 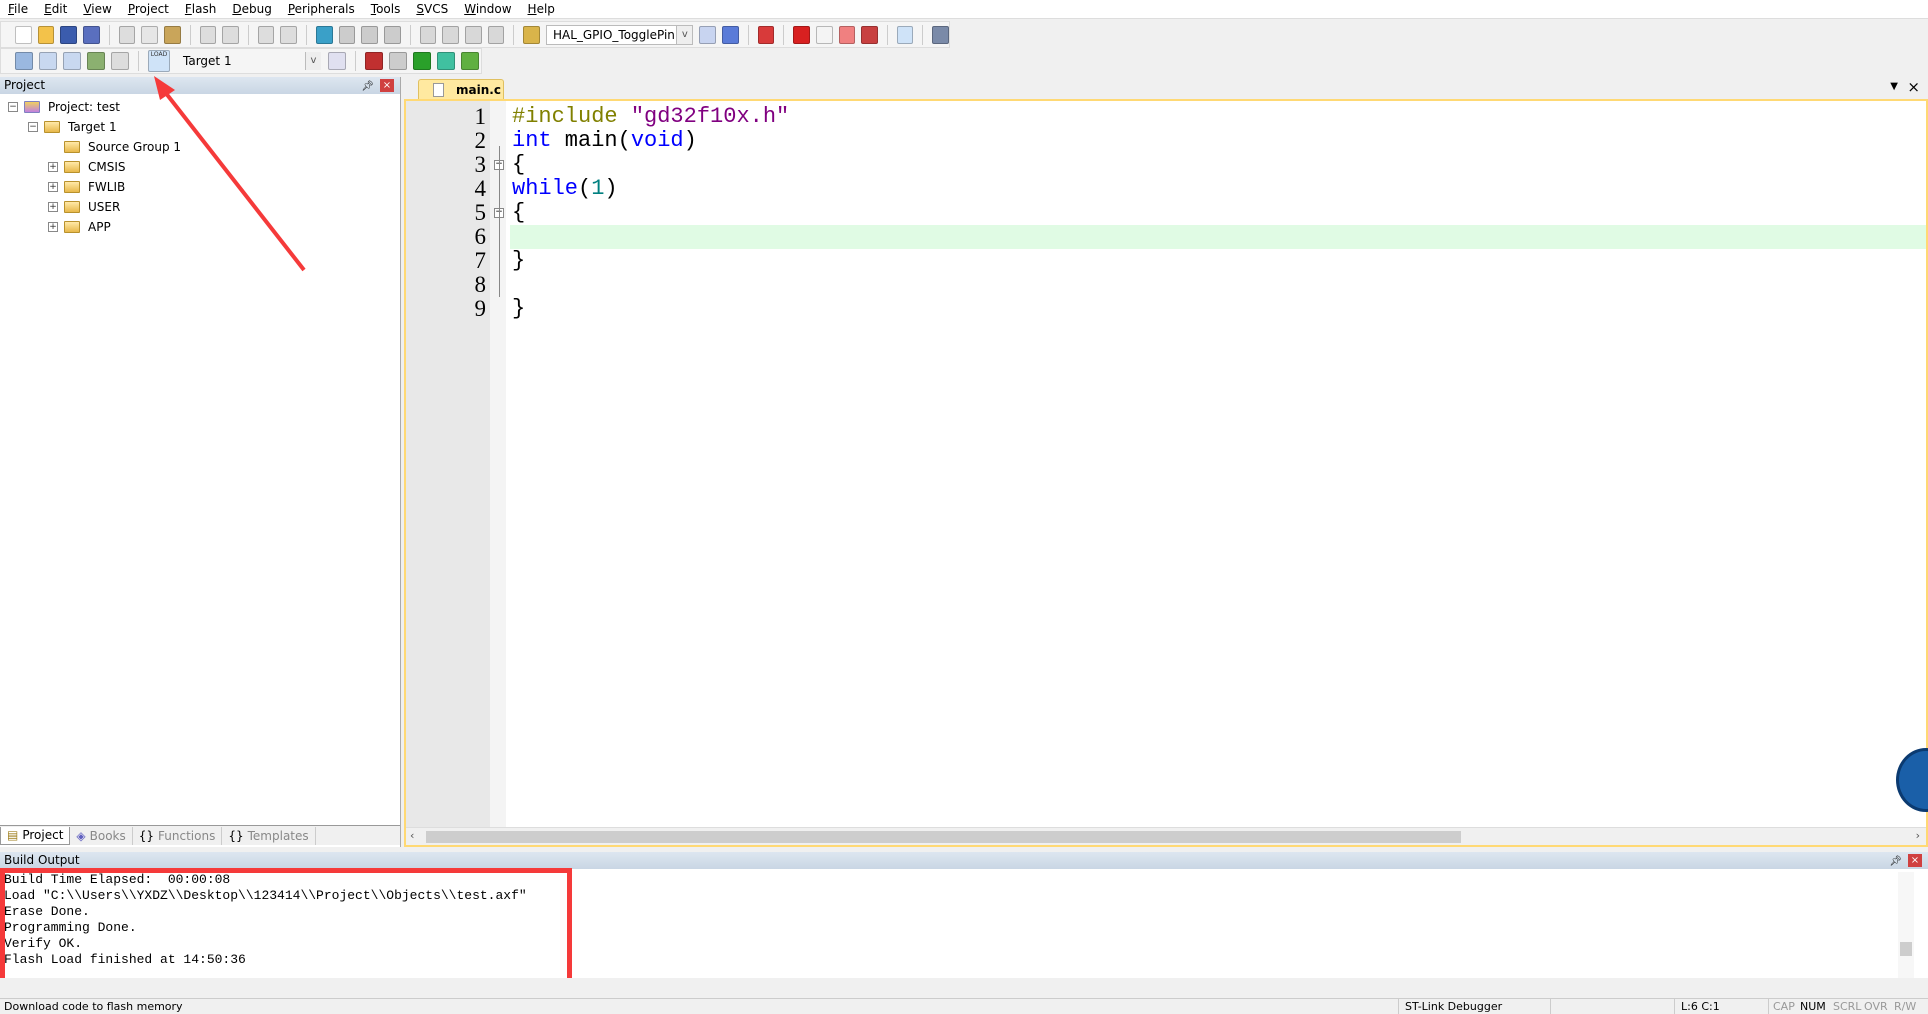 I want to click on tab-main-c: main.c, so click(x=461, y=89).